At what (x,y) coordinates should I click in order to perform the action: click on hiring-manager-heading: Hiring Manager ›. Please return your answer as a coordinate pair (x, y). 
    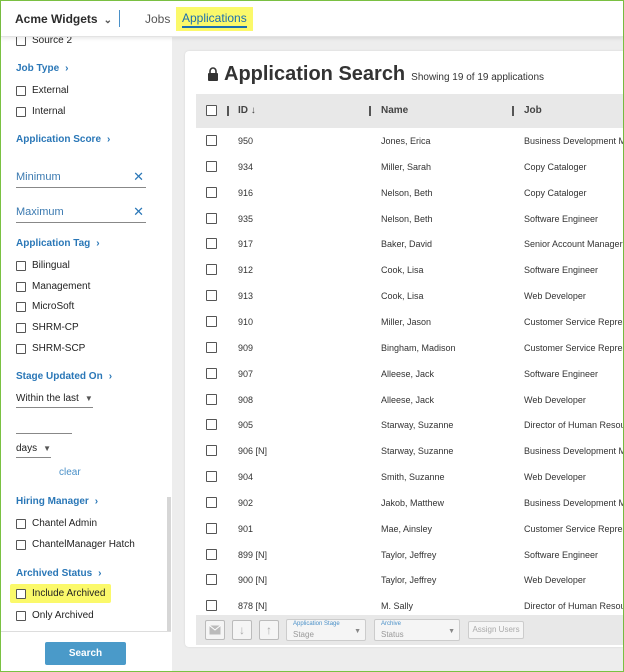
    Looking at the image, I should click on (57, 501).